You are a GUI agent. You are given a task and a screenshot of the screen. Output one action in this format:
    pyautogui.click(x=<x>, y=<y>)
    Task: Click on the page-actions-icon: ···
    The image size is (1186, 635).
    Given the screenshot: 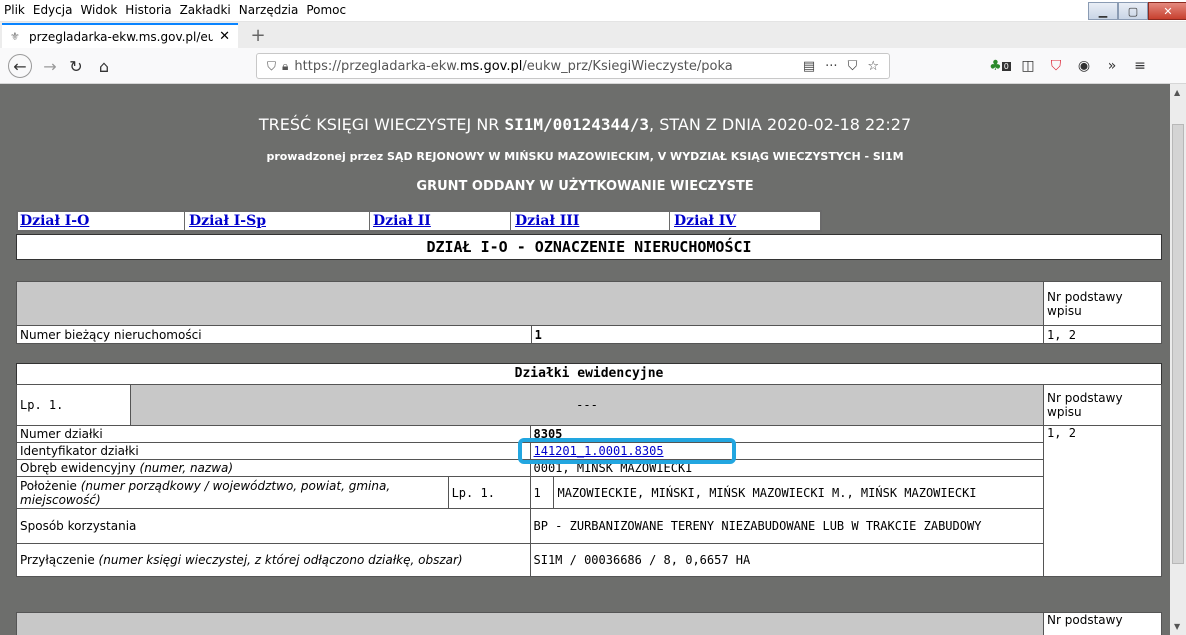 What is the action you would take?
    pyautogui.click(x=831, y=66)
    